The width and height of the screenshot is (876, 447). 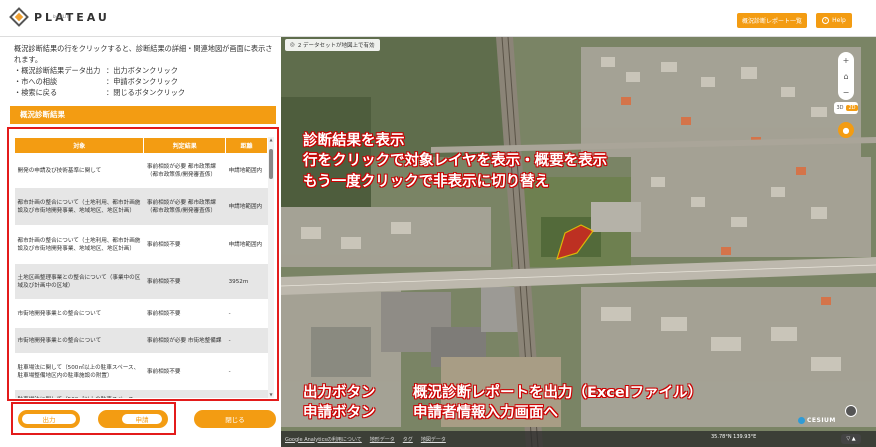 What do you see at coordinates (558, 393) in the screenshot?
I see `annotation-output-desc: 概況診断レポートを出力（Excelファイル）` at bounding box center [558, 393].